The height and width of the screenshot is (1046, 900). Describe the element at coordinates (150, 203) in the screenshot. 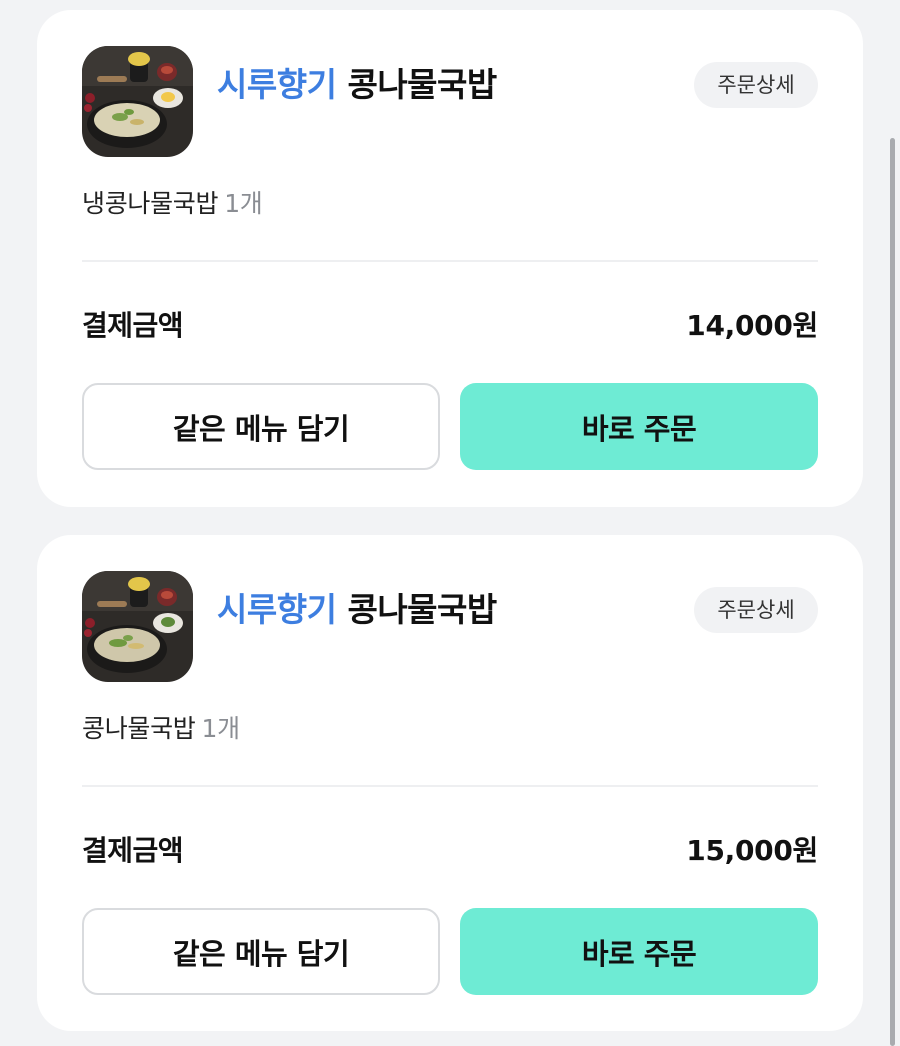

I see `item-name: 냉콩나물국밥` at that location.